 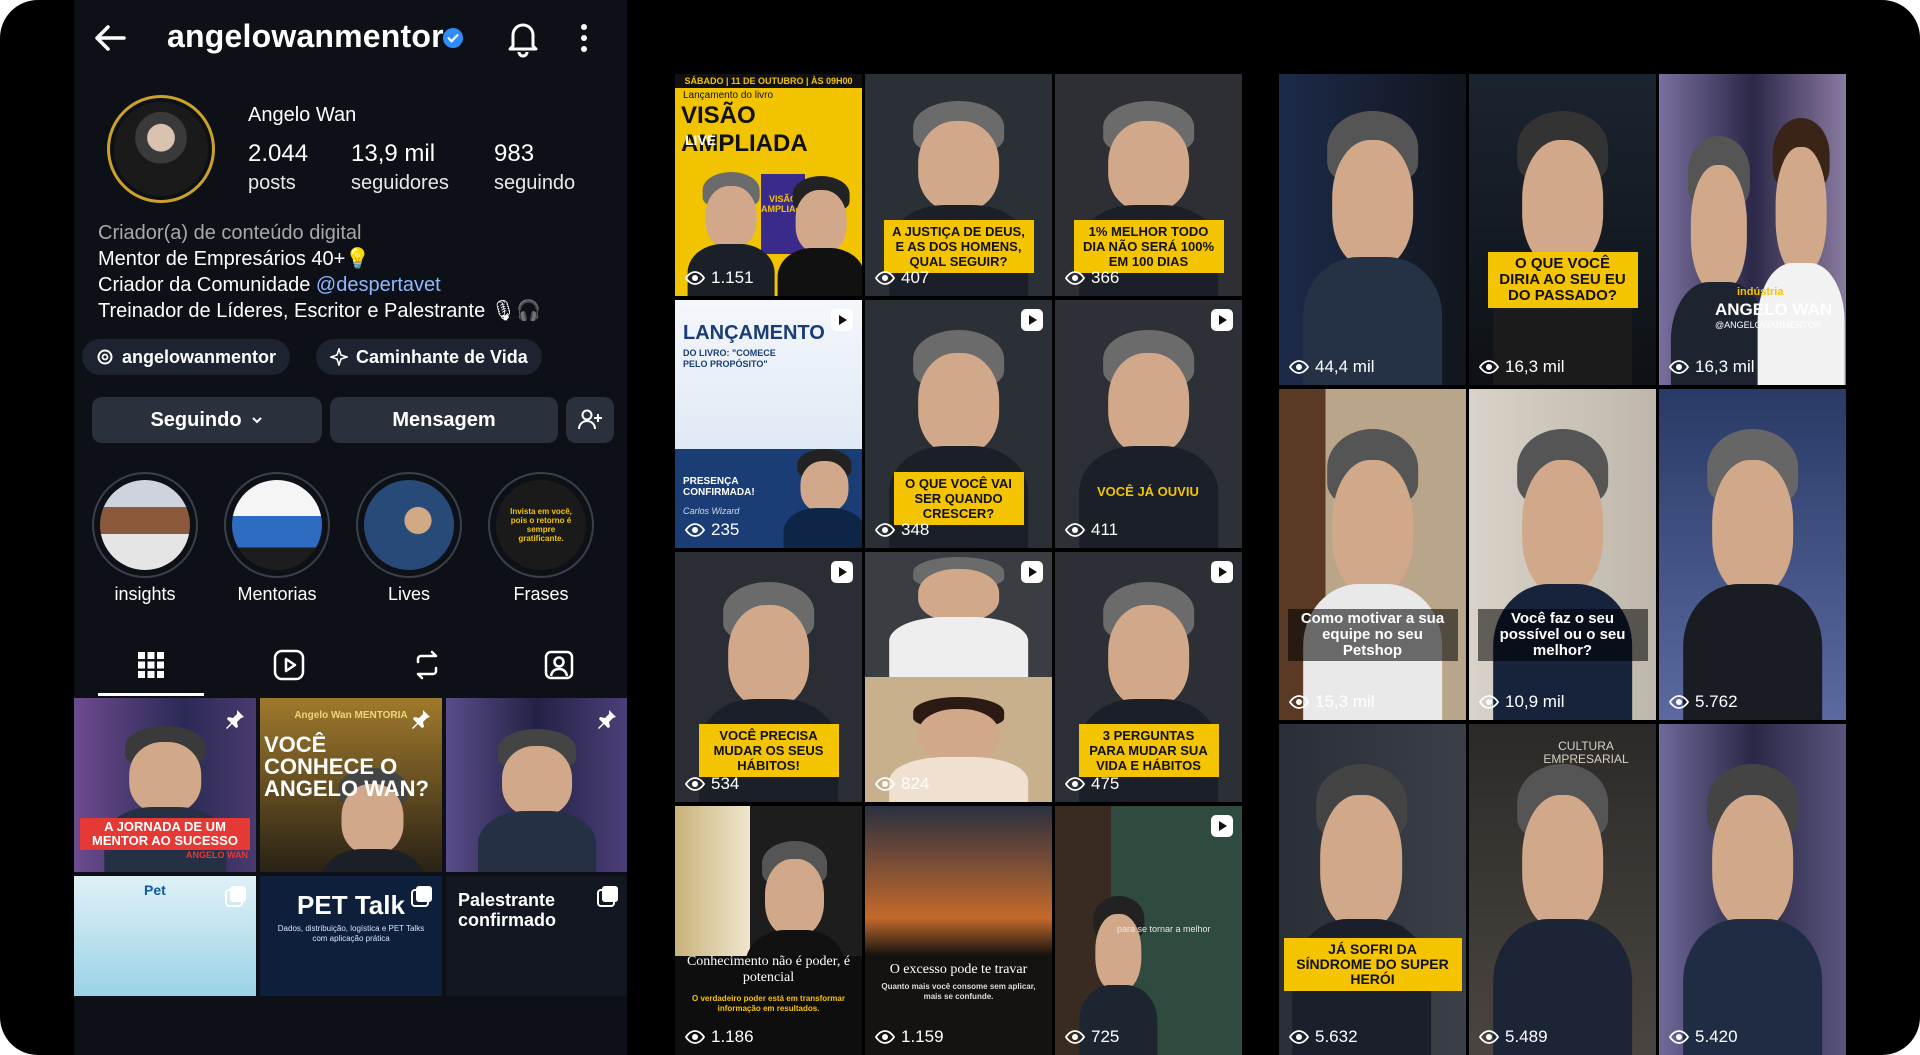 What do you see at coordinates (541, 594) in the screenshot?
I see `highlight-frases-label: Frases` at bounding box center [541, 594].